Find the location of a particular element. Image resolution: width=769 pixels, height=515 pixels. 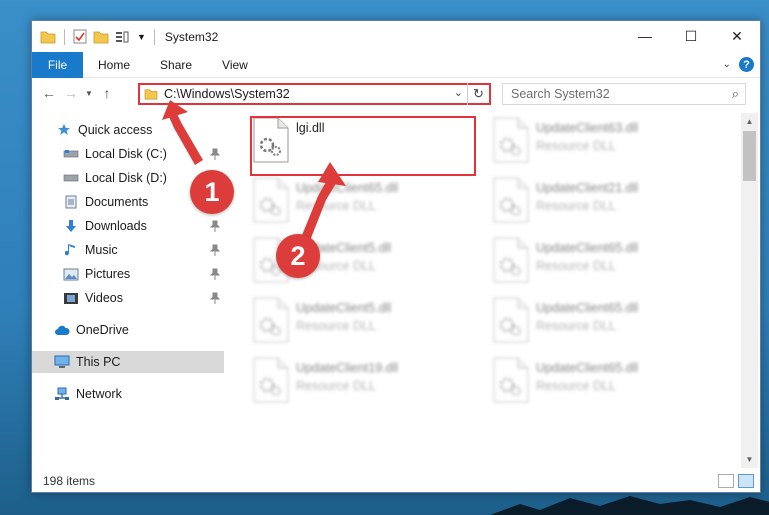

music-icon is located at coordinates (71, 250).